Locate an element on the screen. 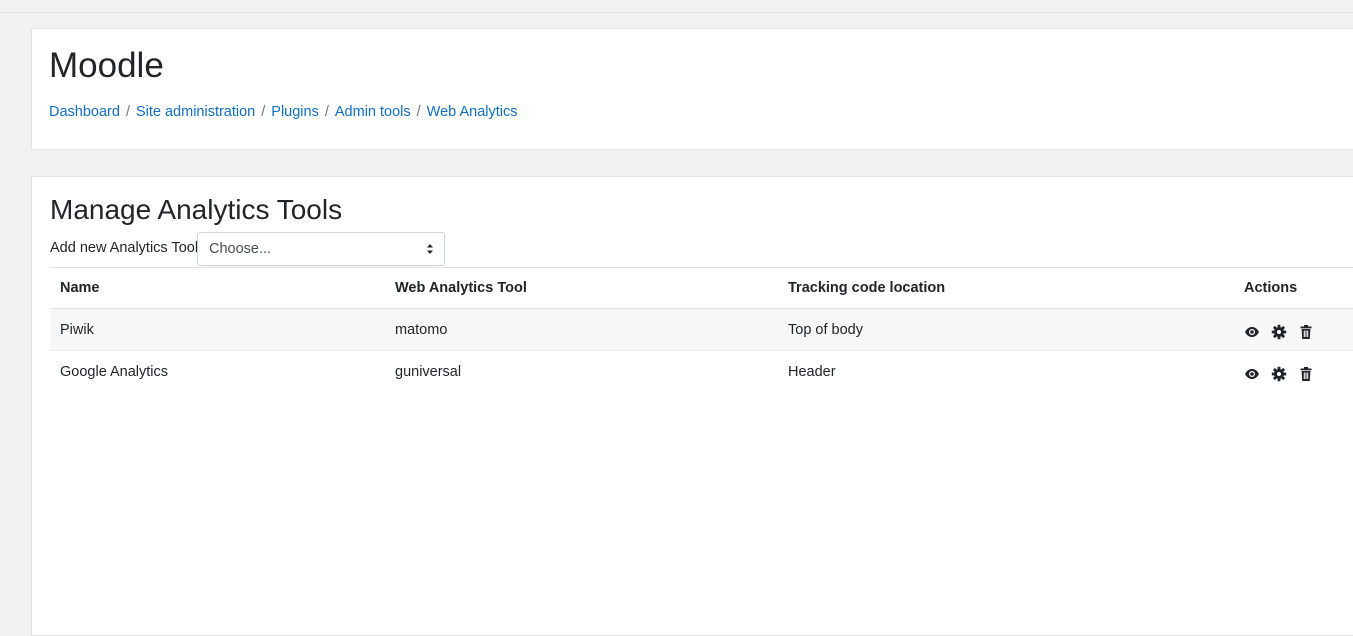 The image size is (1353, 636). table-row: Google Analytics guniversal Header is located at coordinates (701, 371).